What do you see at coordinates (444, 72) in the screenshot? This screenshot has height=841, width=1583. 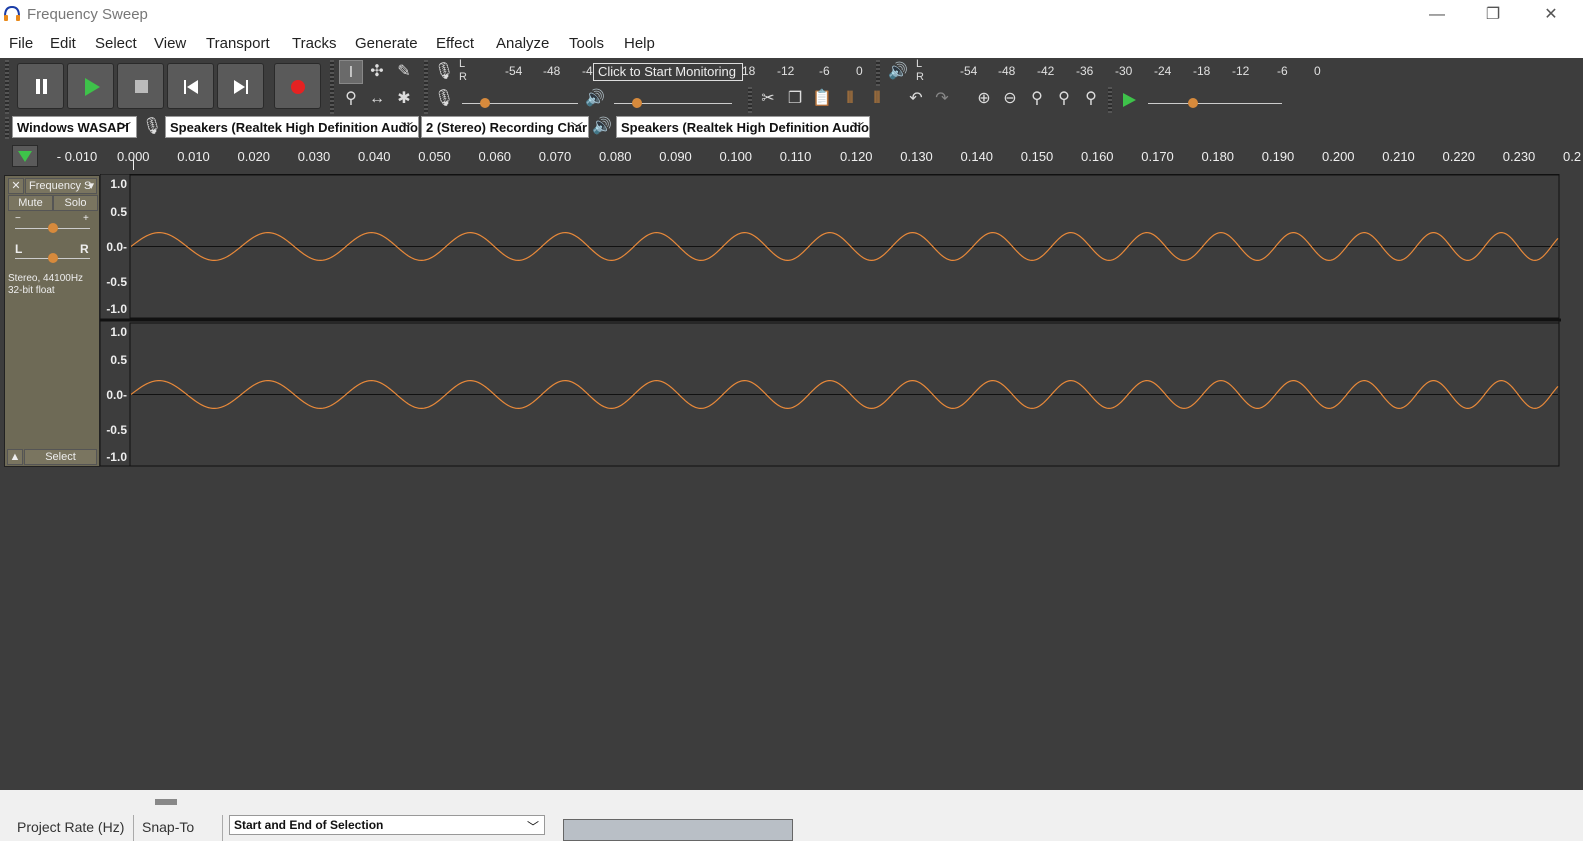 I see `microphone-icon: 🎙` at bounding box center [444, 72].